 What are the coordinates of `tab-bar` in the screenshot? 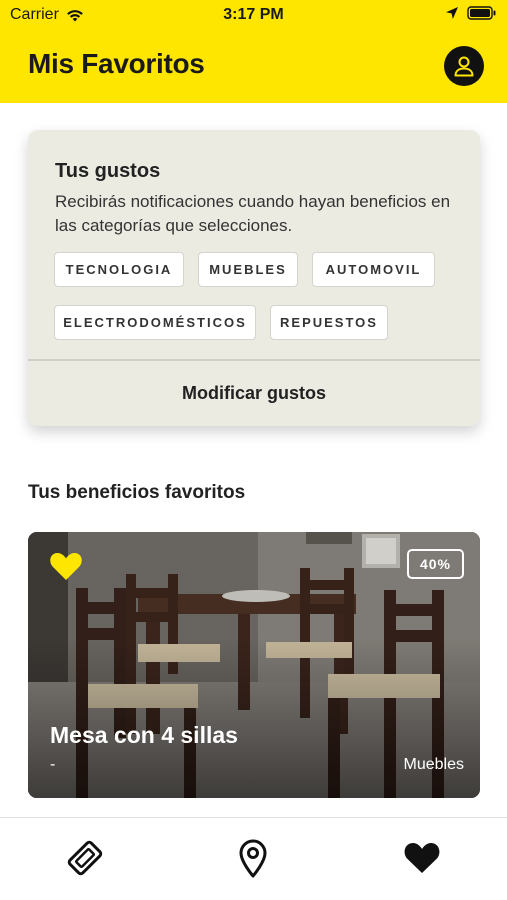 It's located at (253, 858).